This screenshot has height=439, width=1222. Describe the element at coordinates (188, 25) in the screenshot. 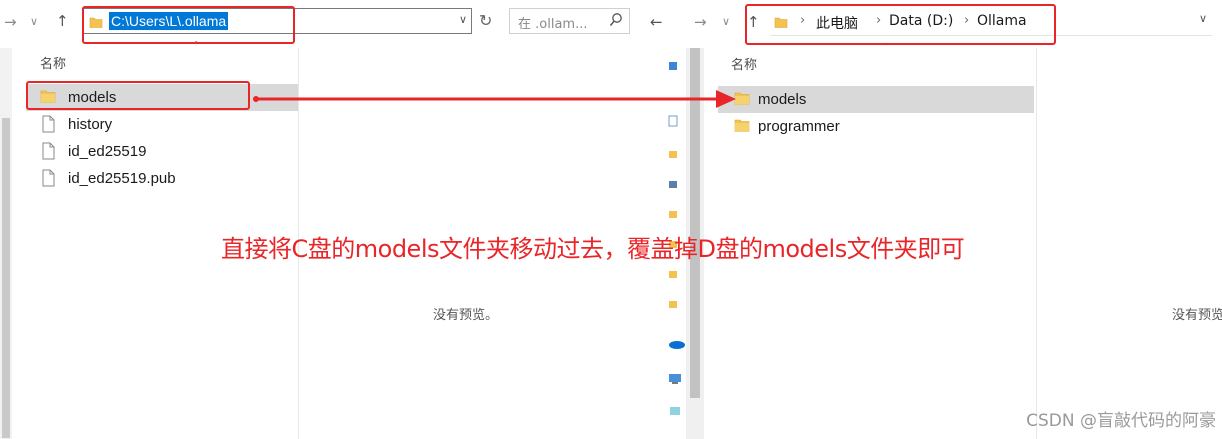

I see `annotation-box-address` at that location.